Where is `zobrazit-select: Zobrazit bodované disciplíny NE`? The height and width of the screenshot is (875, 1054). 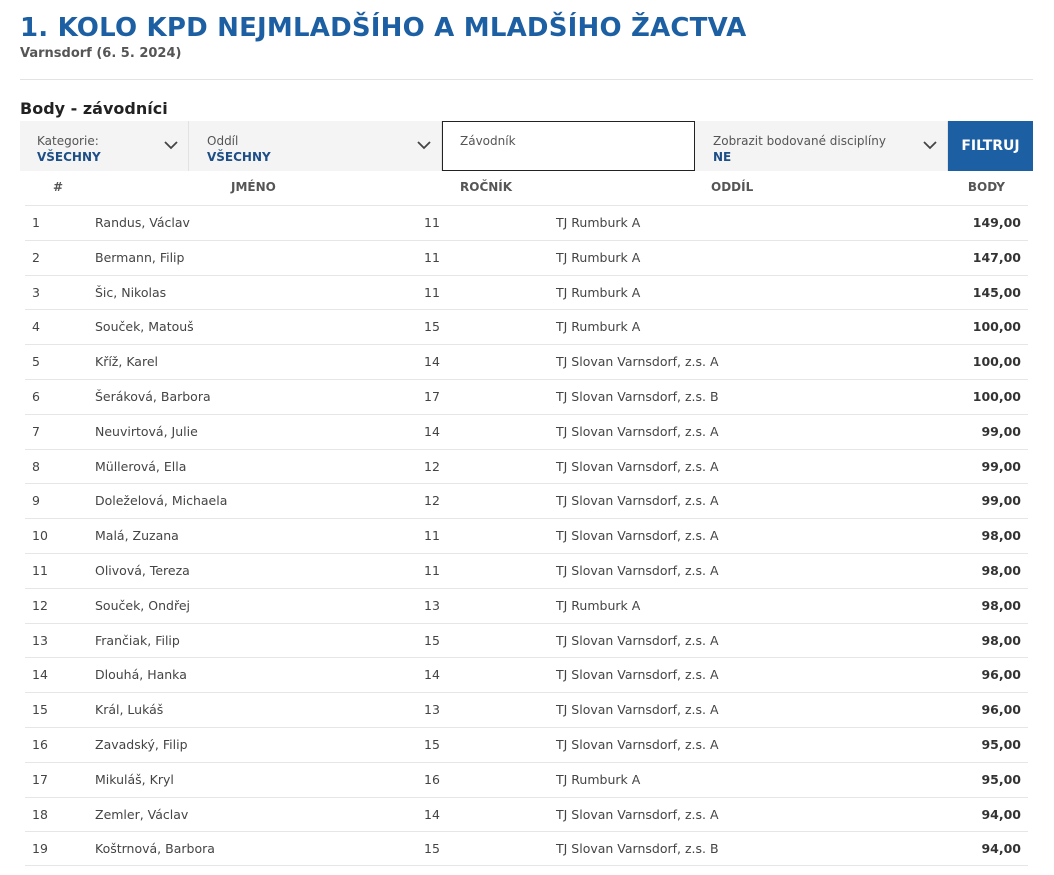 zobrazit-select: Zobrazit bodované disciplíny NE is located at coordinates (821, 146).